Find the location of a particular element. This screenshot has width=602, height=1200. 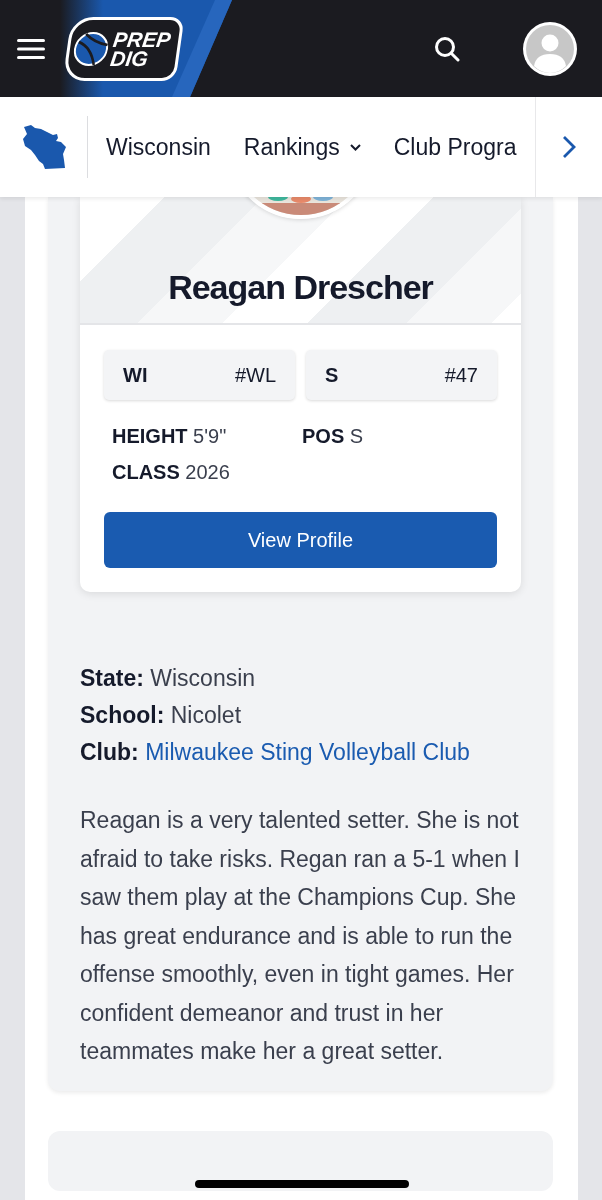

attribute-text: POS S is located at coordinates (333, 436).